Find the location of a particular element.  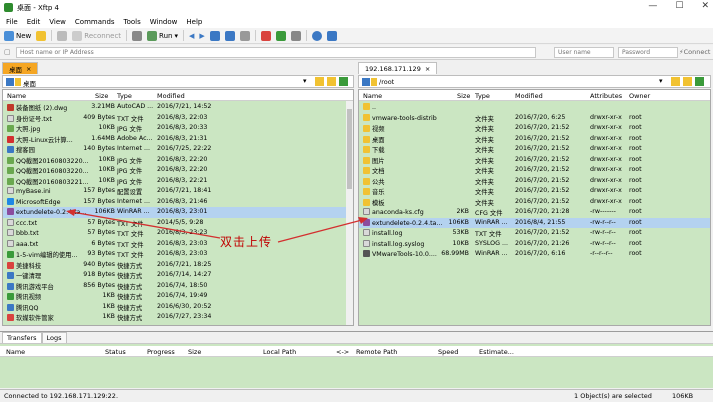

run-button: Run ▾ is located at coordinates (162, 35).